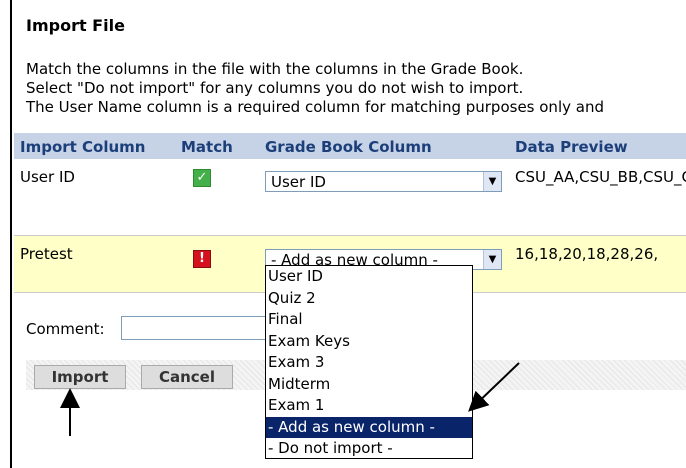 The width and height of the screenshot is (686, 468). I want to click on comment-input, so click(193, 328).